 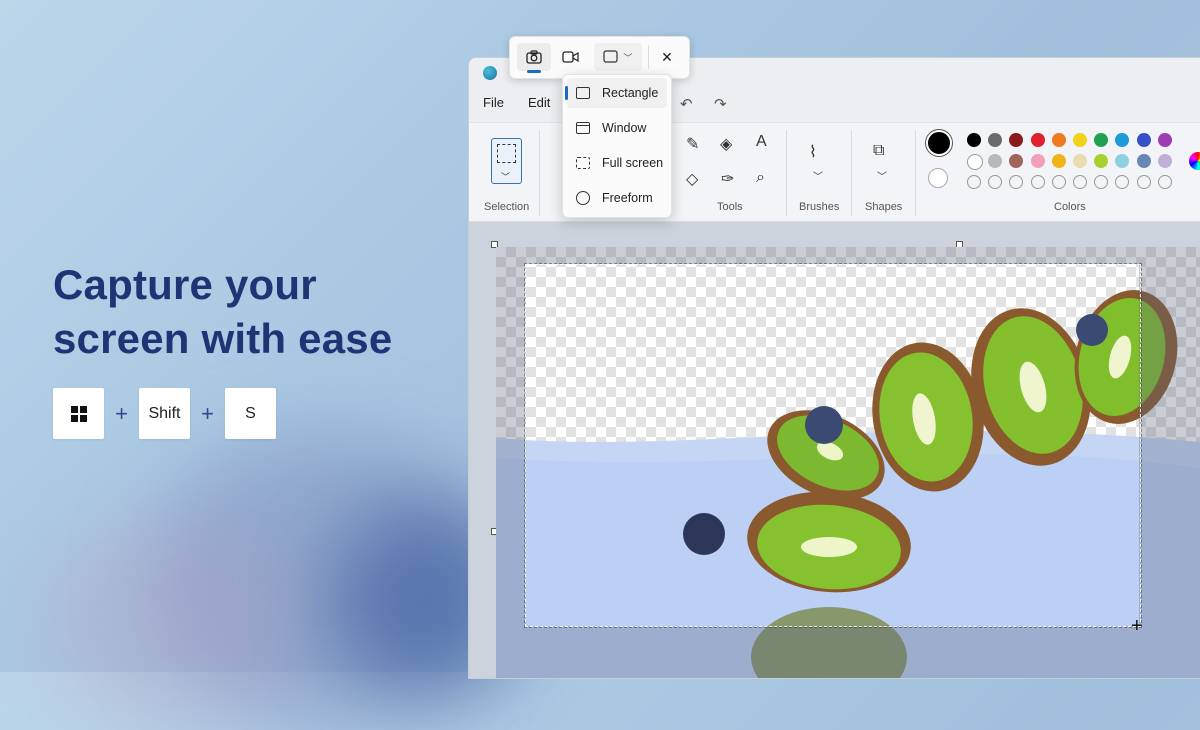 I want to click on primary-color-swatch, so click(x=939, y=143).